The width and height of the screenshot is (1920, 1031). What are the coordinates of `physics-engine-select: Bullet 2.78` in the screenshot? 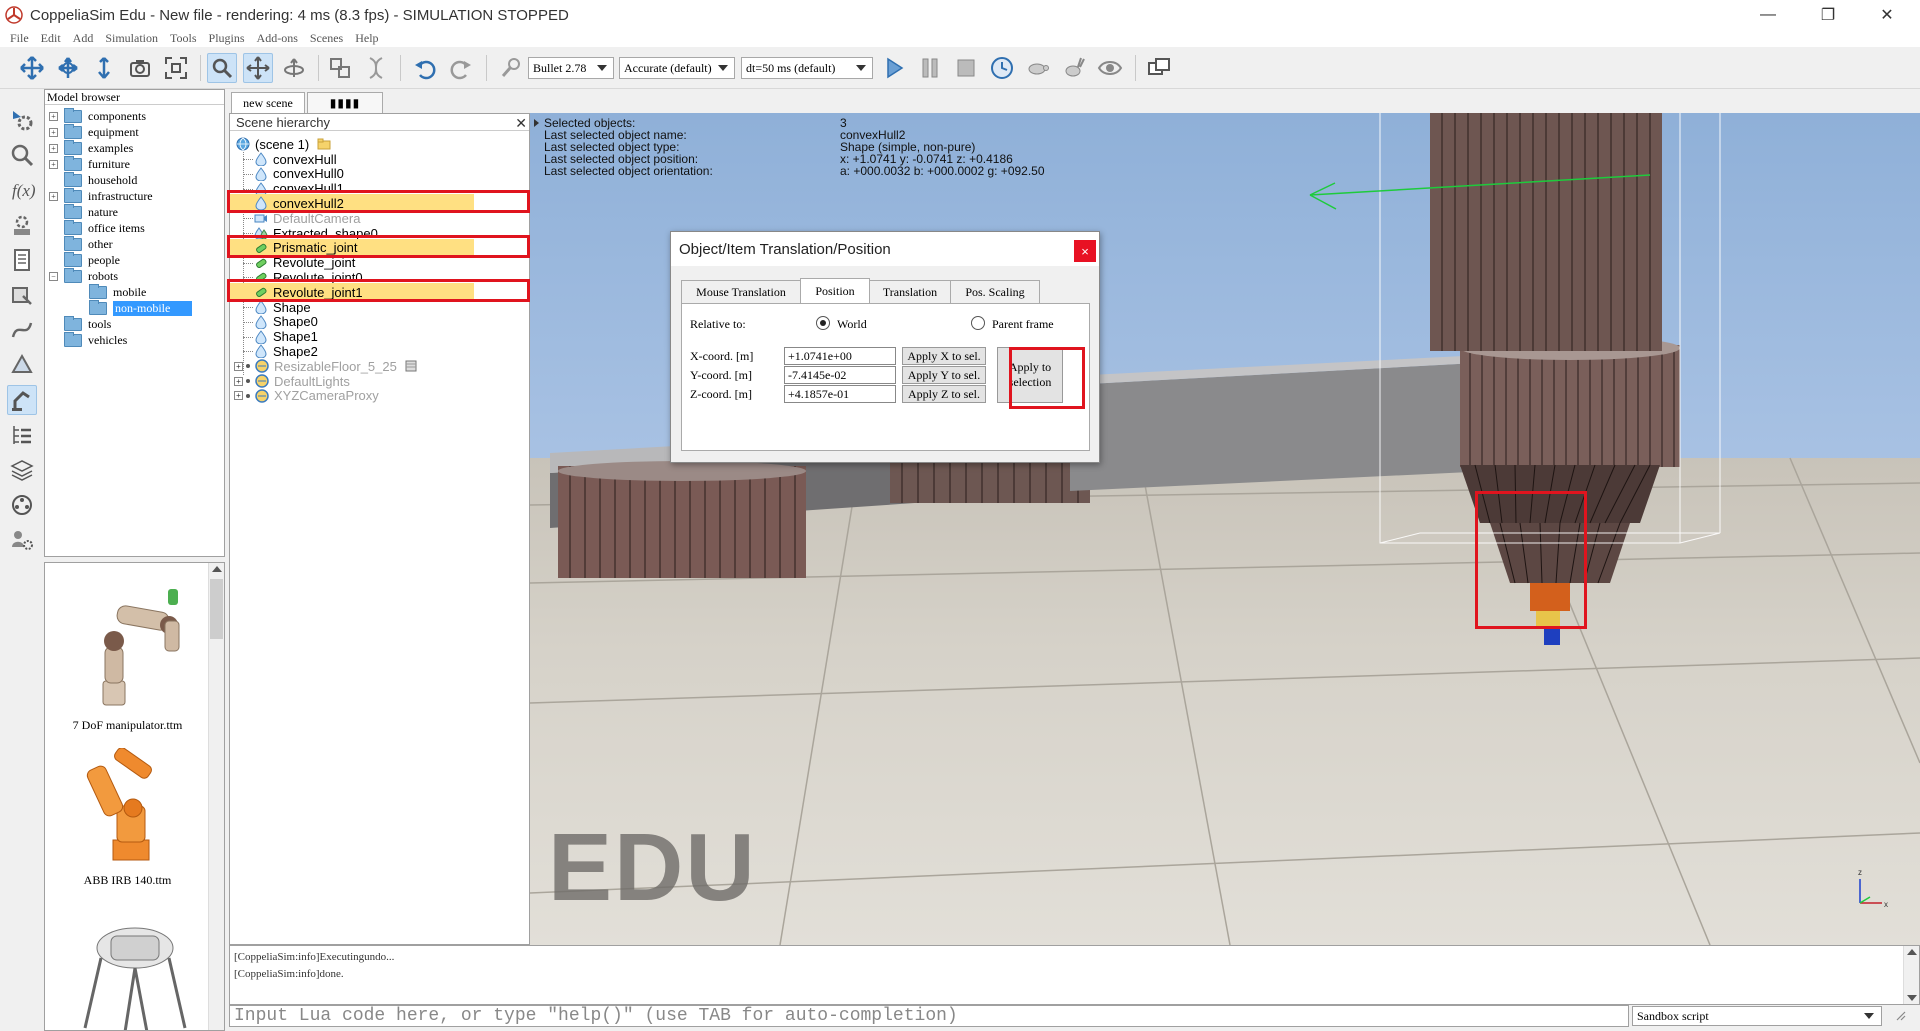 It's located at (571, 68).